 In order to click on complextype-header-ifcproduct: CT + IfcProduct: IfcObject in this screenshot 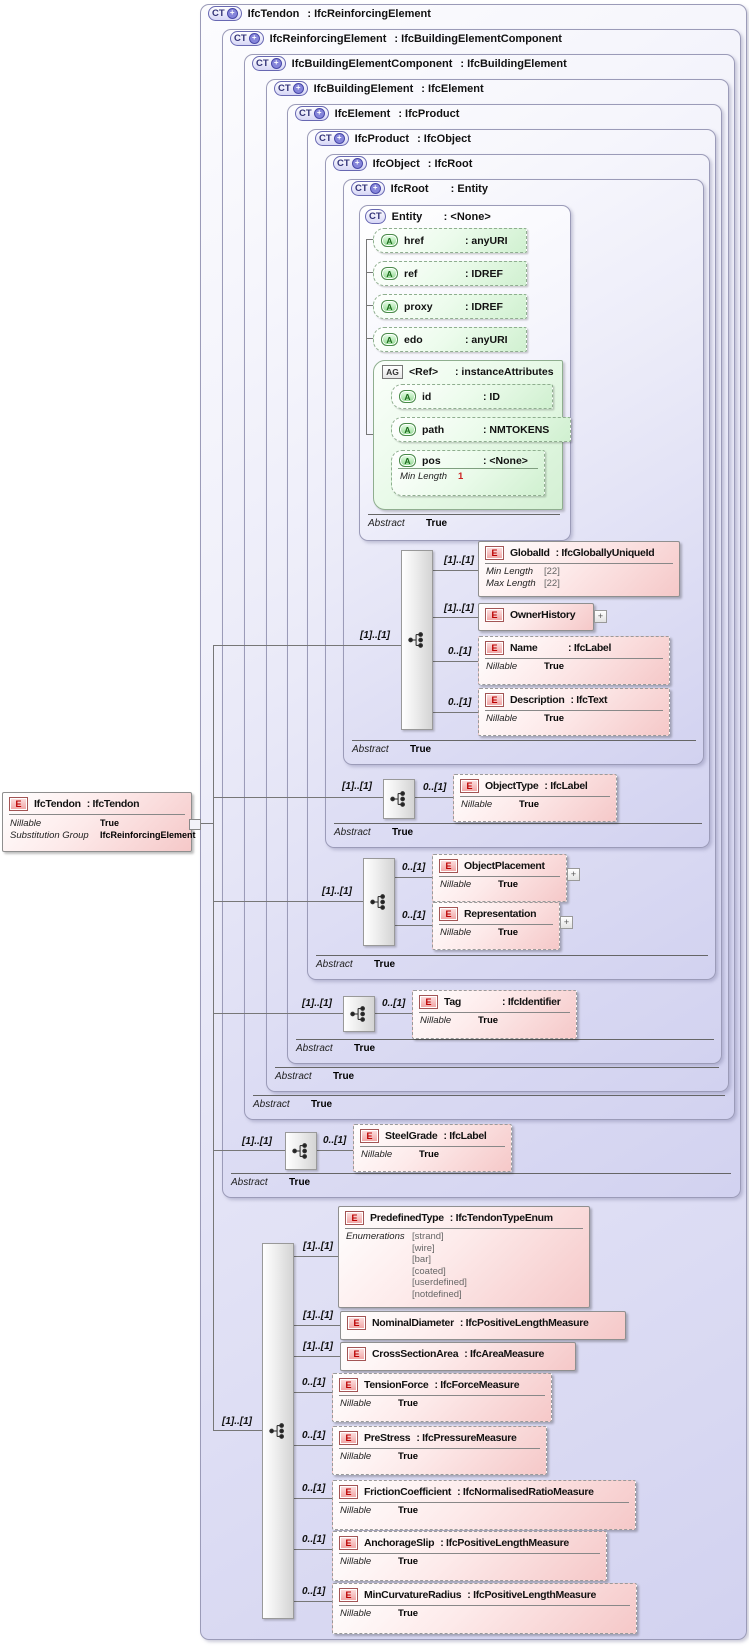, I will do `click(393, 138)`.